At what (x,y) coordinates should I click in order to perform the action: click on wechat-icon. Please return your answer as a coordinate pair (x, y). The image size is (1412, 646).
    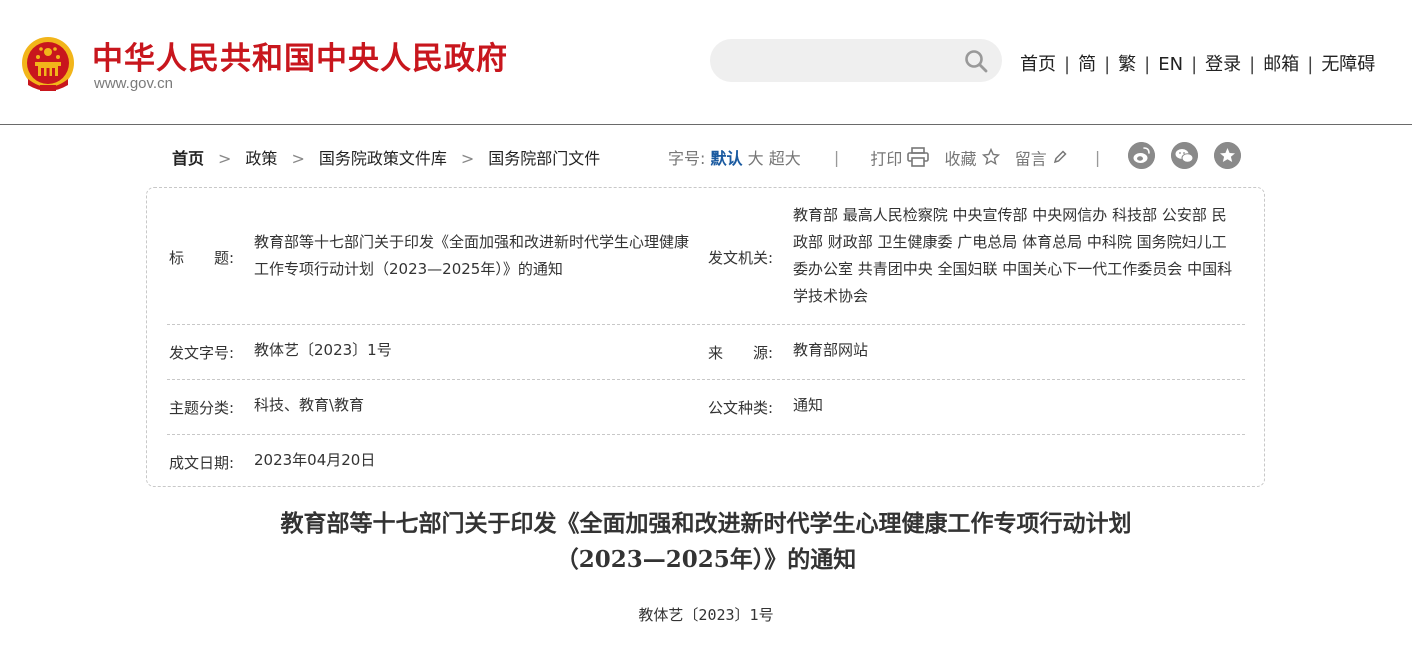
    Looking at the image, I should click on (1184, 155).